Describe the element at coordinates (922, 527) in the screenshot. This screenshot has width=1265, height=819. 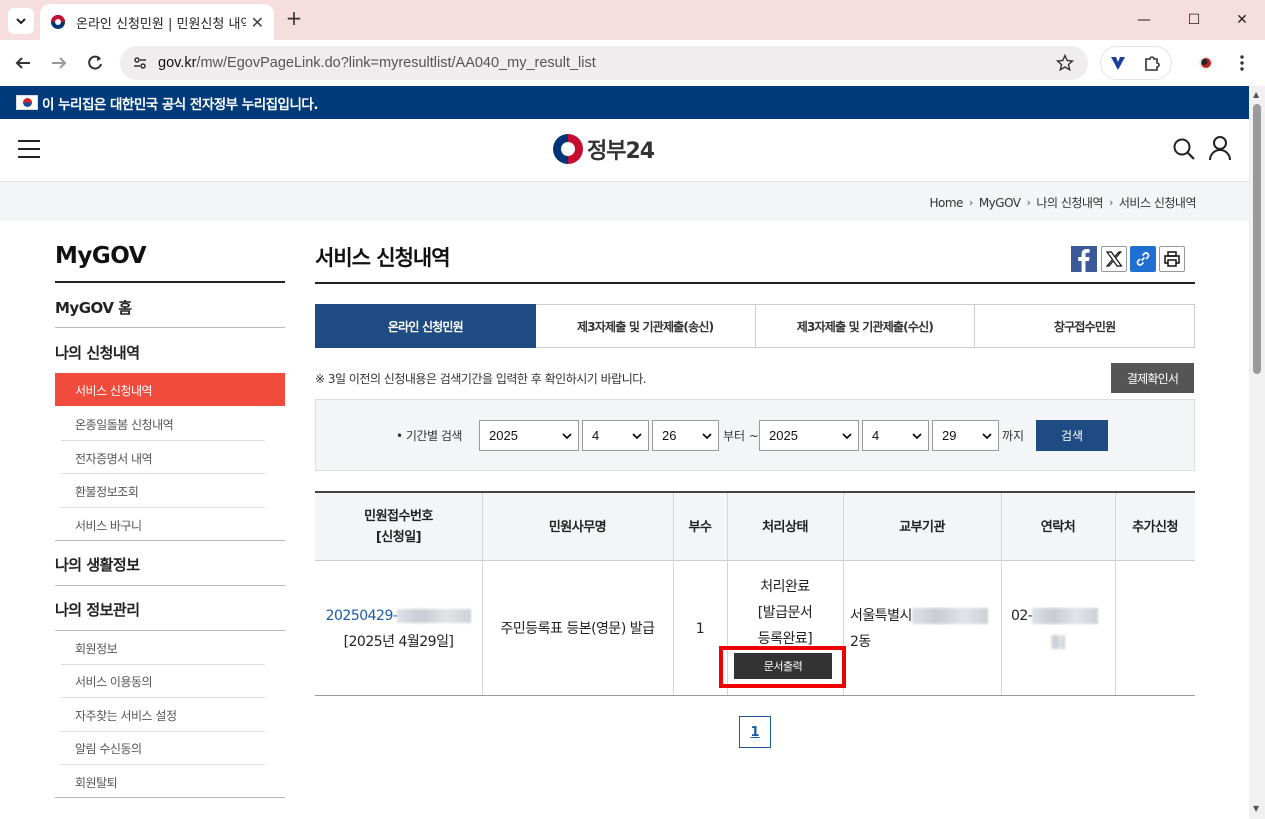
I see `col-agency: 교부기관` at that location.